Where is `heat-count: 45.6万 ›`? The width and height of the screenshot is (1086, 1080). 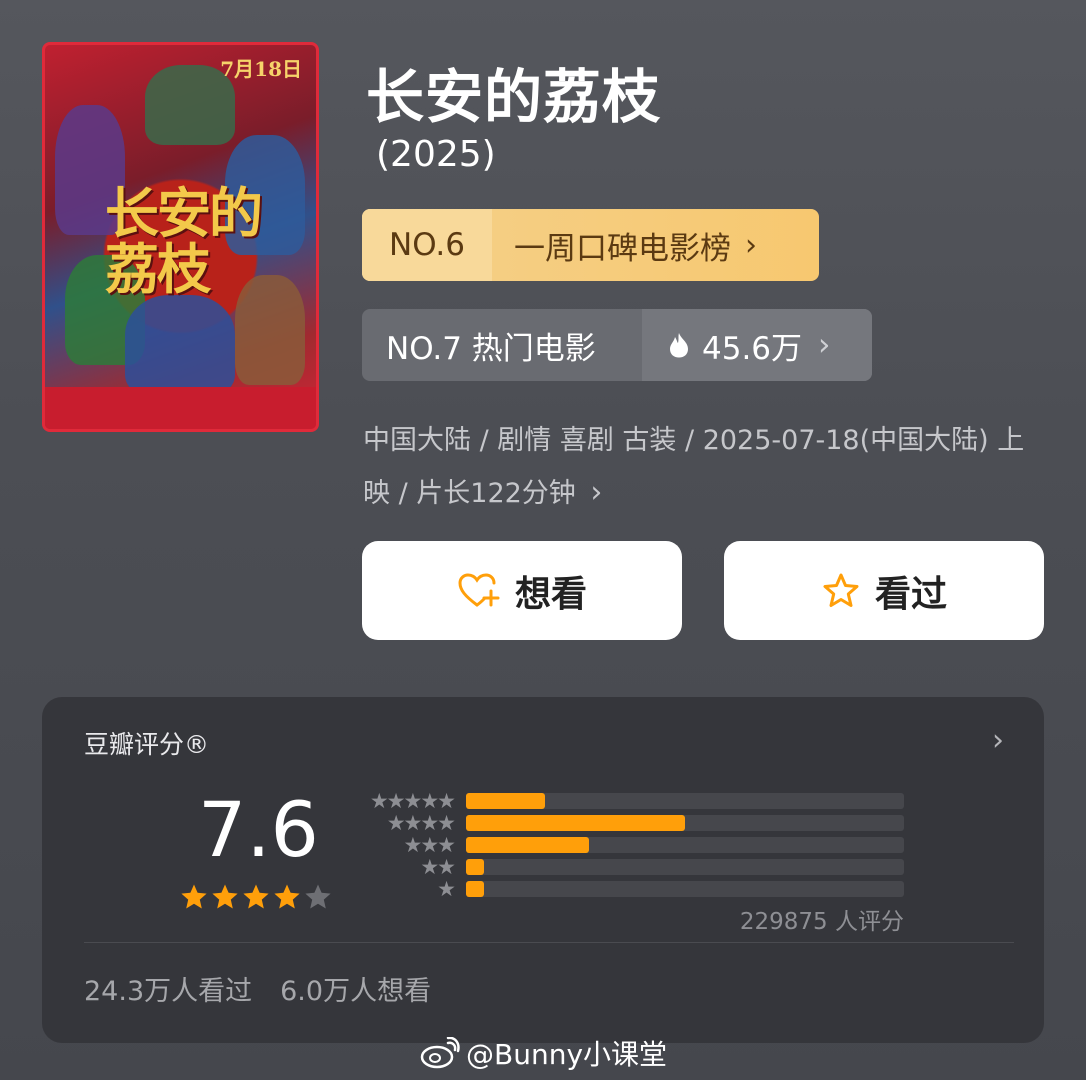 heat-count: 45.6万 › is located at coordinates (757, 345).